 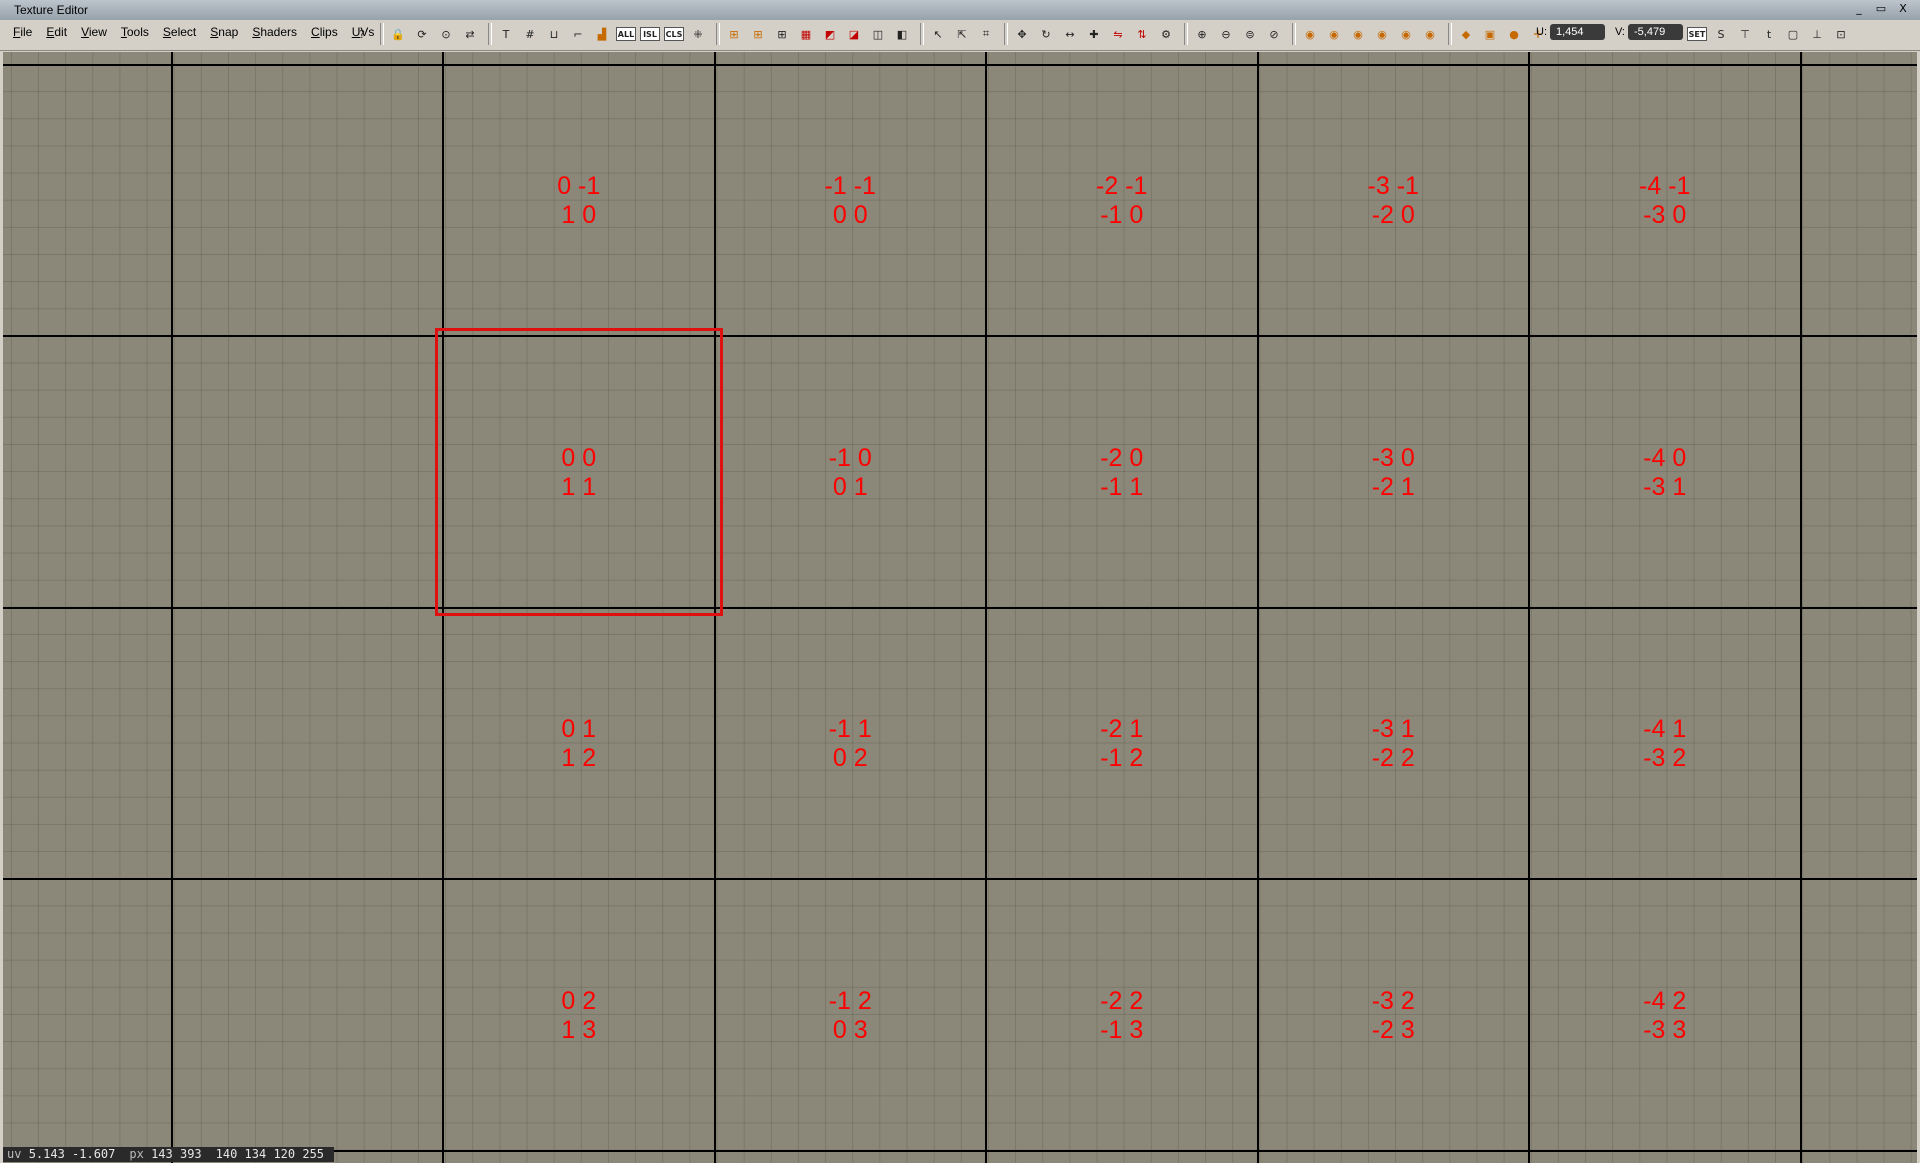 I want to click on menu-file: File, so click(x=22, y=32).